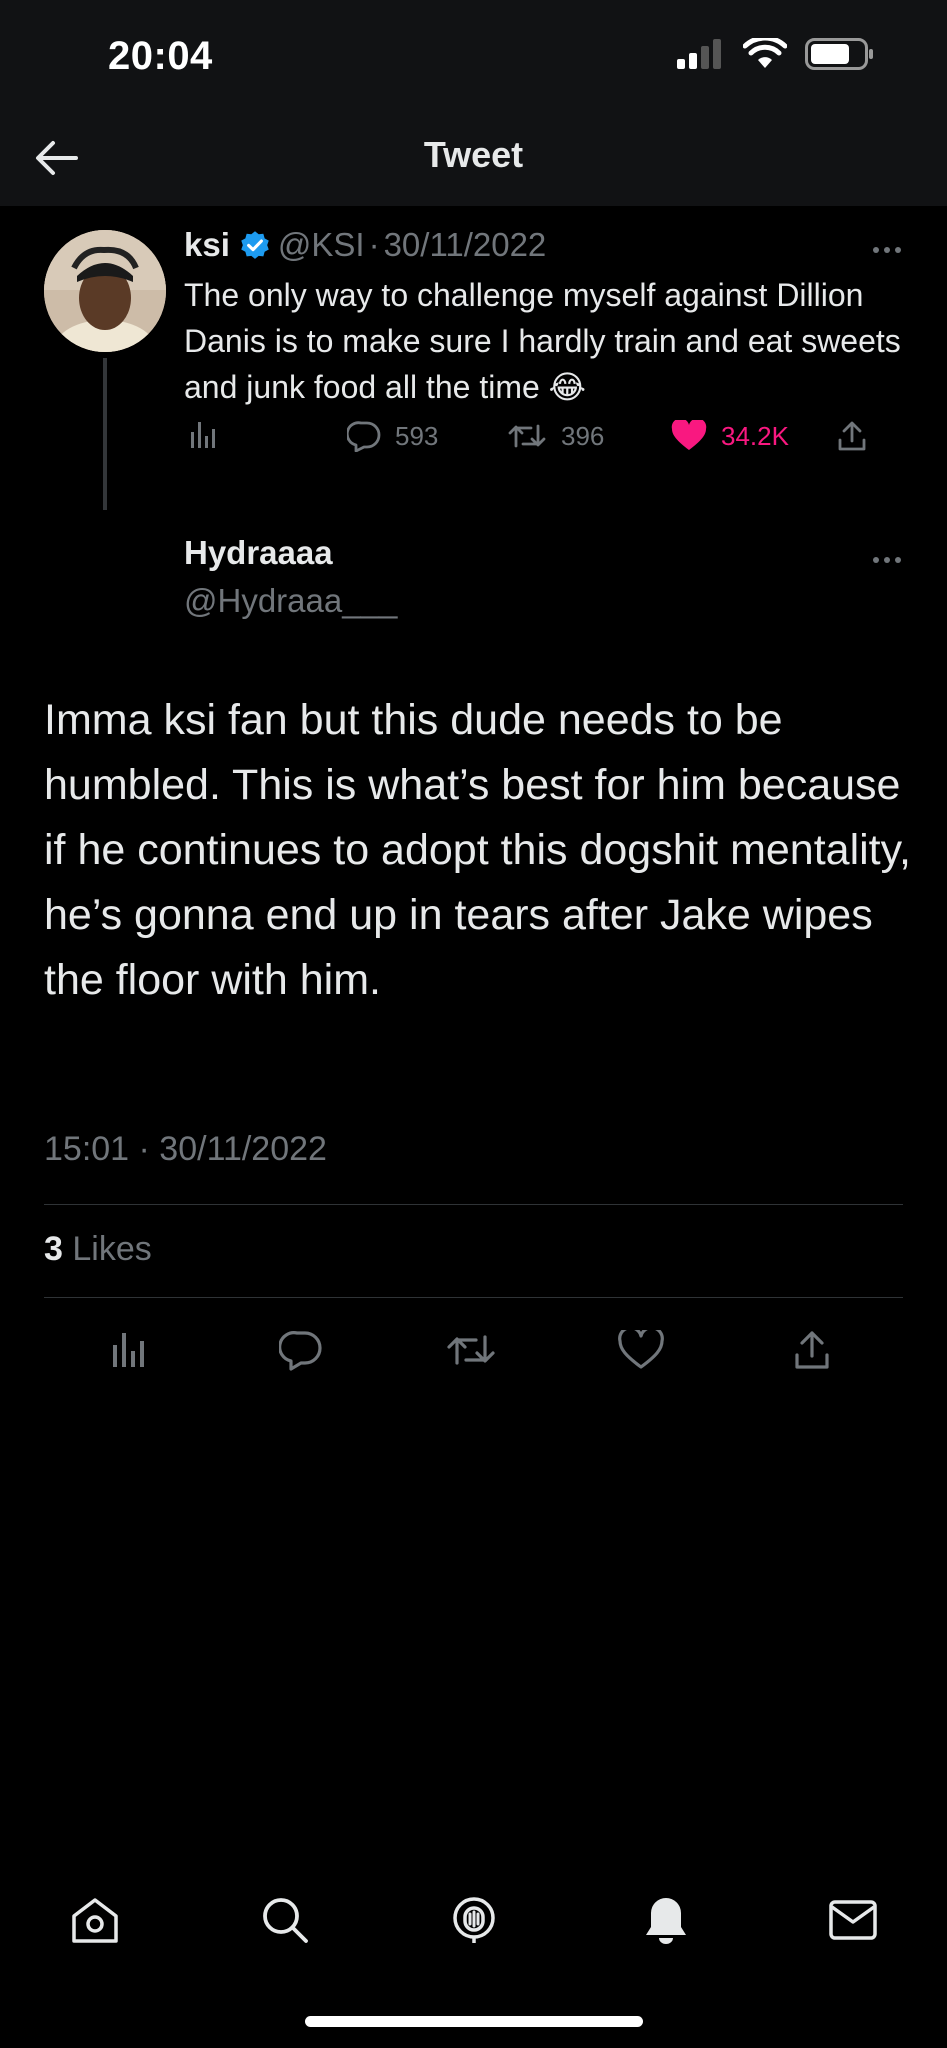 This screenshot has width=947, height=2048. I want to click on parent-tweet-header: ksi @KSI · 30/11/2022, so click(365, 245).